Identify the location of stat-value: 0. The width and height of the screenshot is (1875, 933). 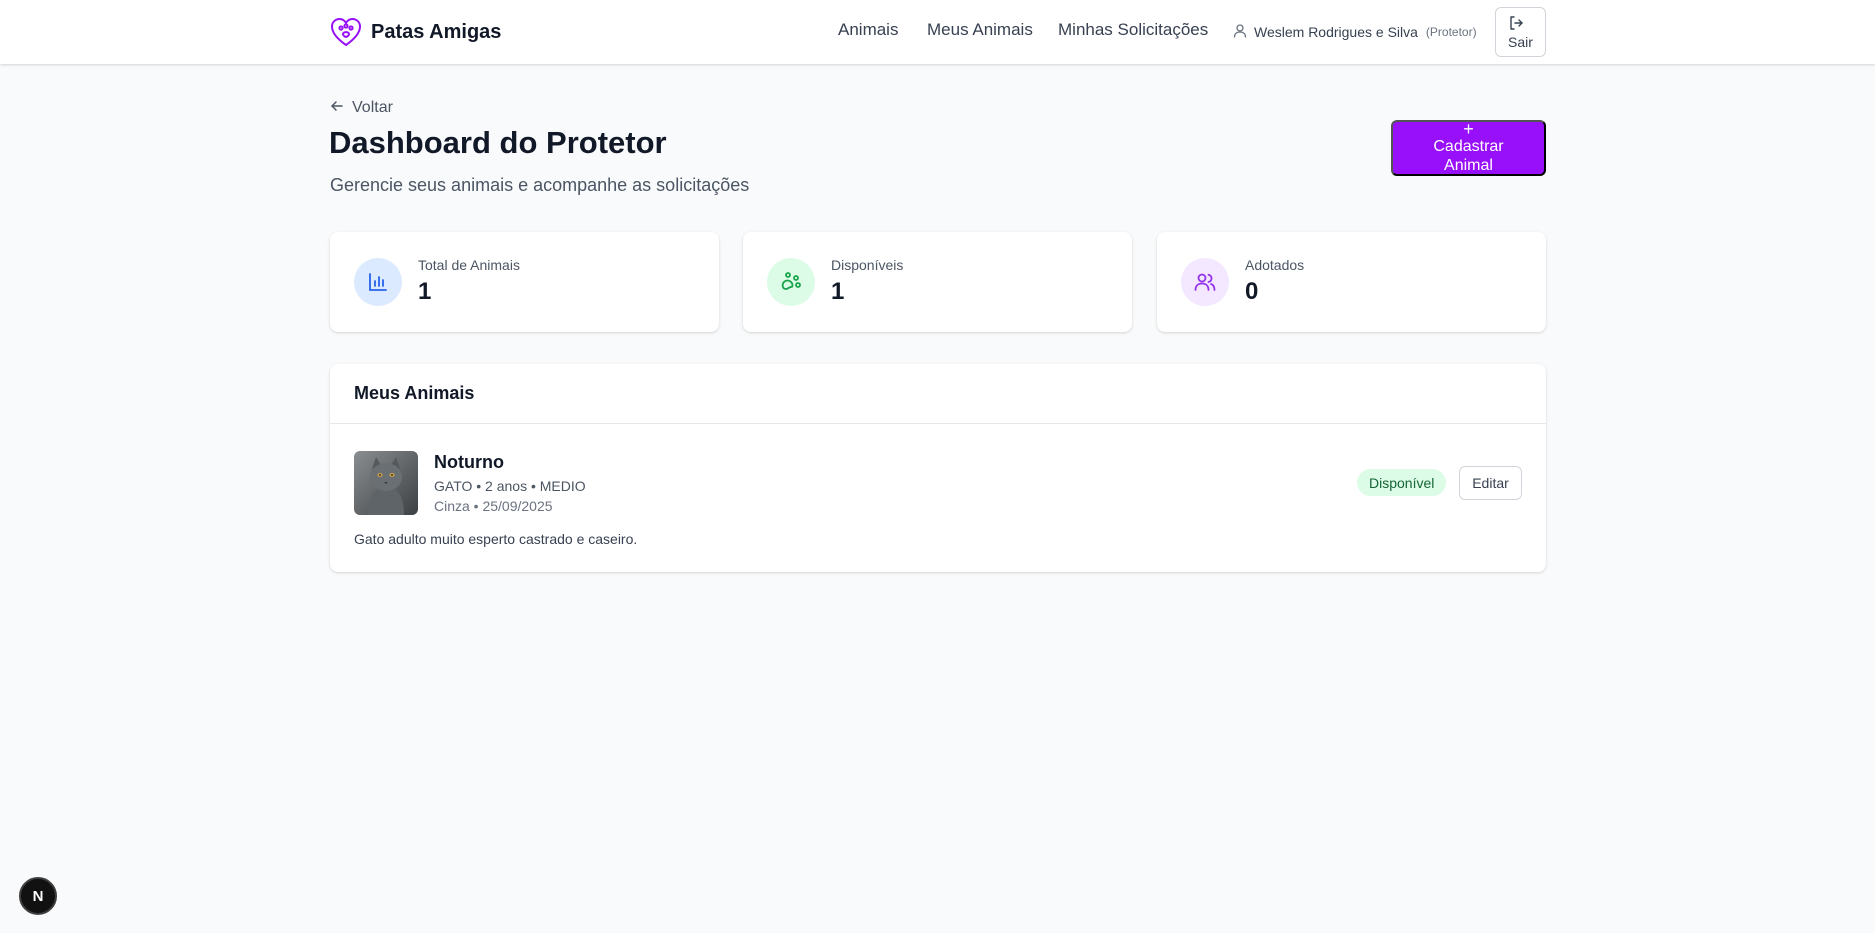
(1252, 291).